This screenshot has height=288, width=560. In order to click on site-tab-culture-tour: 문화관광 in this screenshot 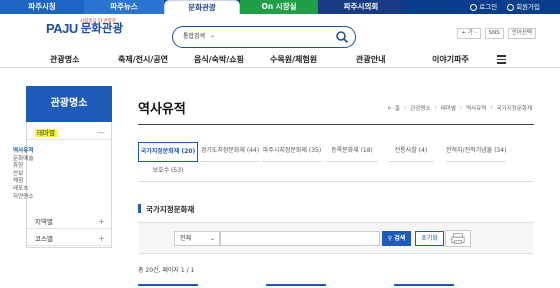, I will do `click(202, 7)`.